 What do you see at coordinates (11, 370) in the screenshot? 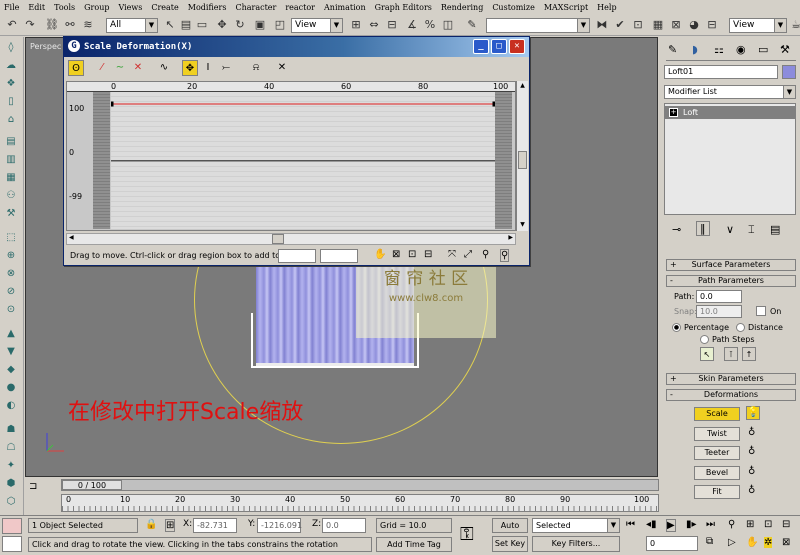
I see `tool-icon: ◆` at bounding box center [11, 370].